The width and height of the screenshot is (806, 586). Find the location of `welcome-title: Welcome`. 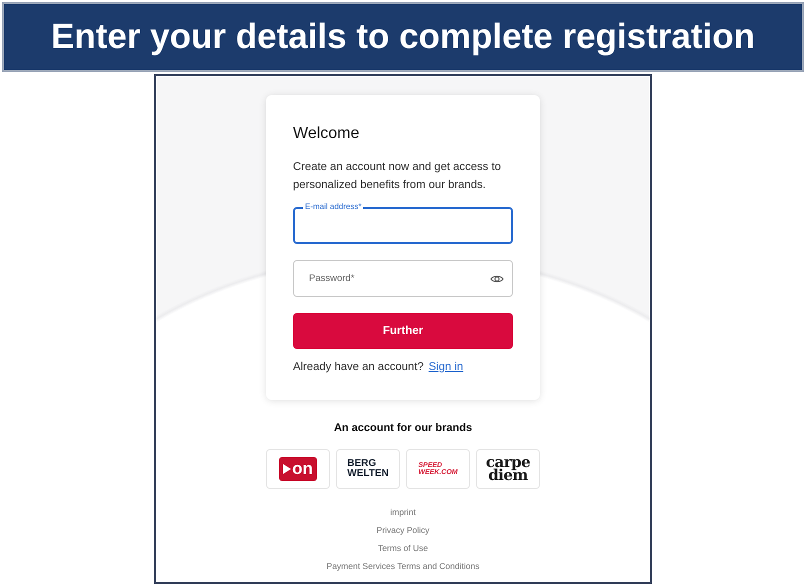

welcome-title: Welcome is located at coordinates (326, 134).